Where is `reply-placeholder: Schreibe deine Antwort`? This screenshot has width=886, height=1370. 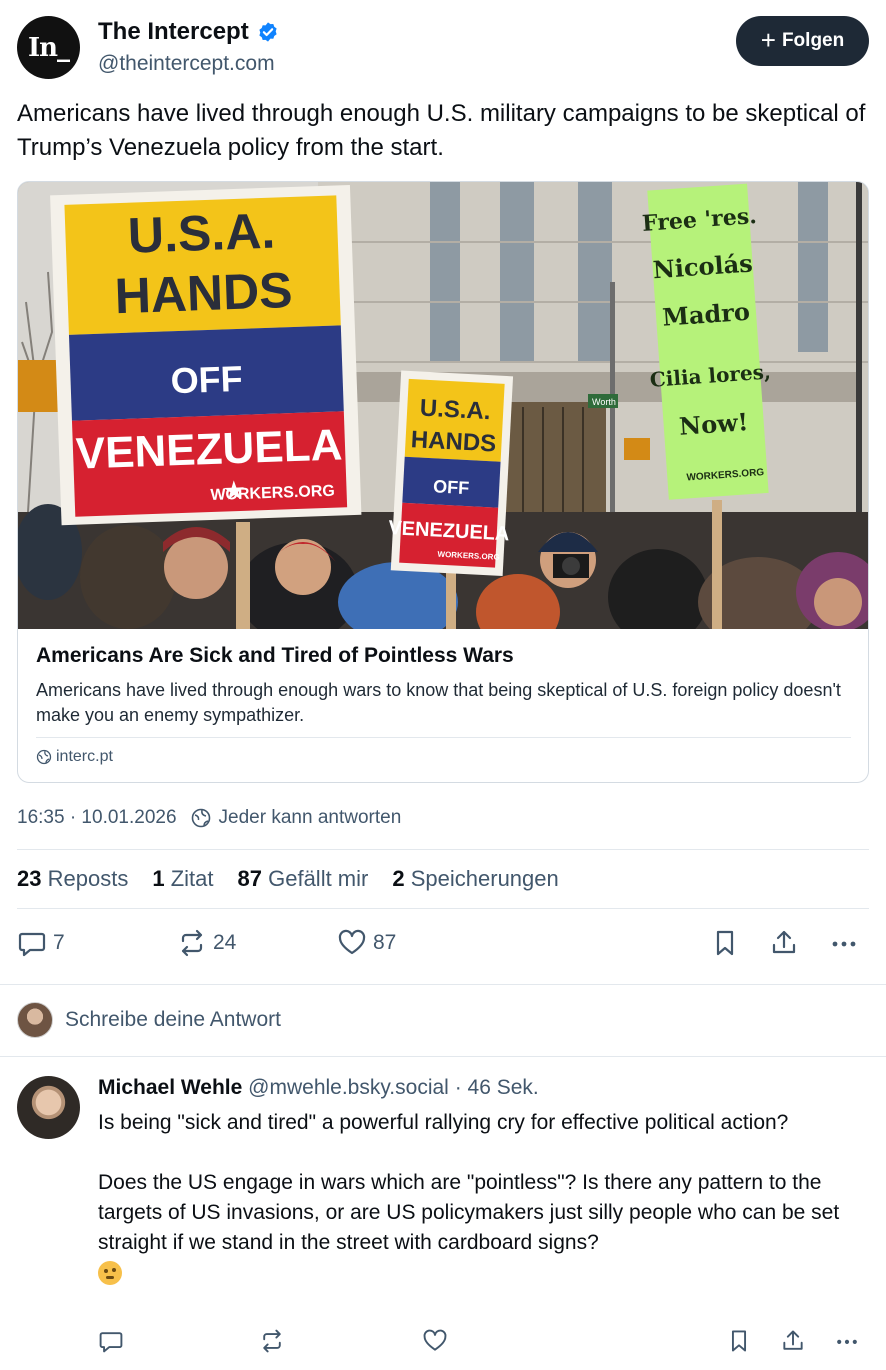 reply-placeholder: Schreibe deine Antwort is located at coordinates (173, 1019).